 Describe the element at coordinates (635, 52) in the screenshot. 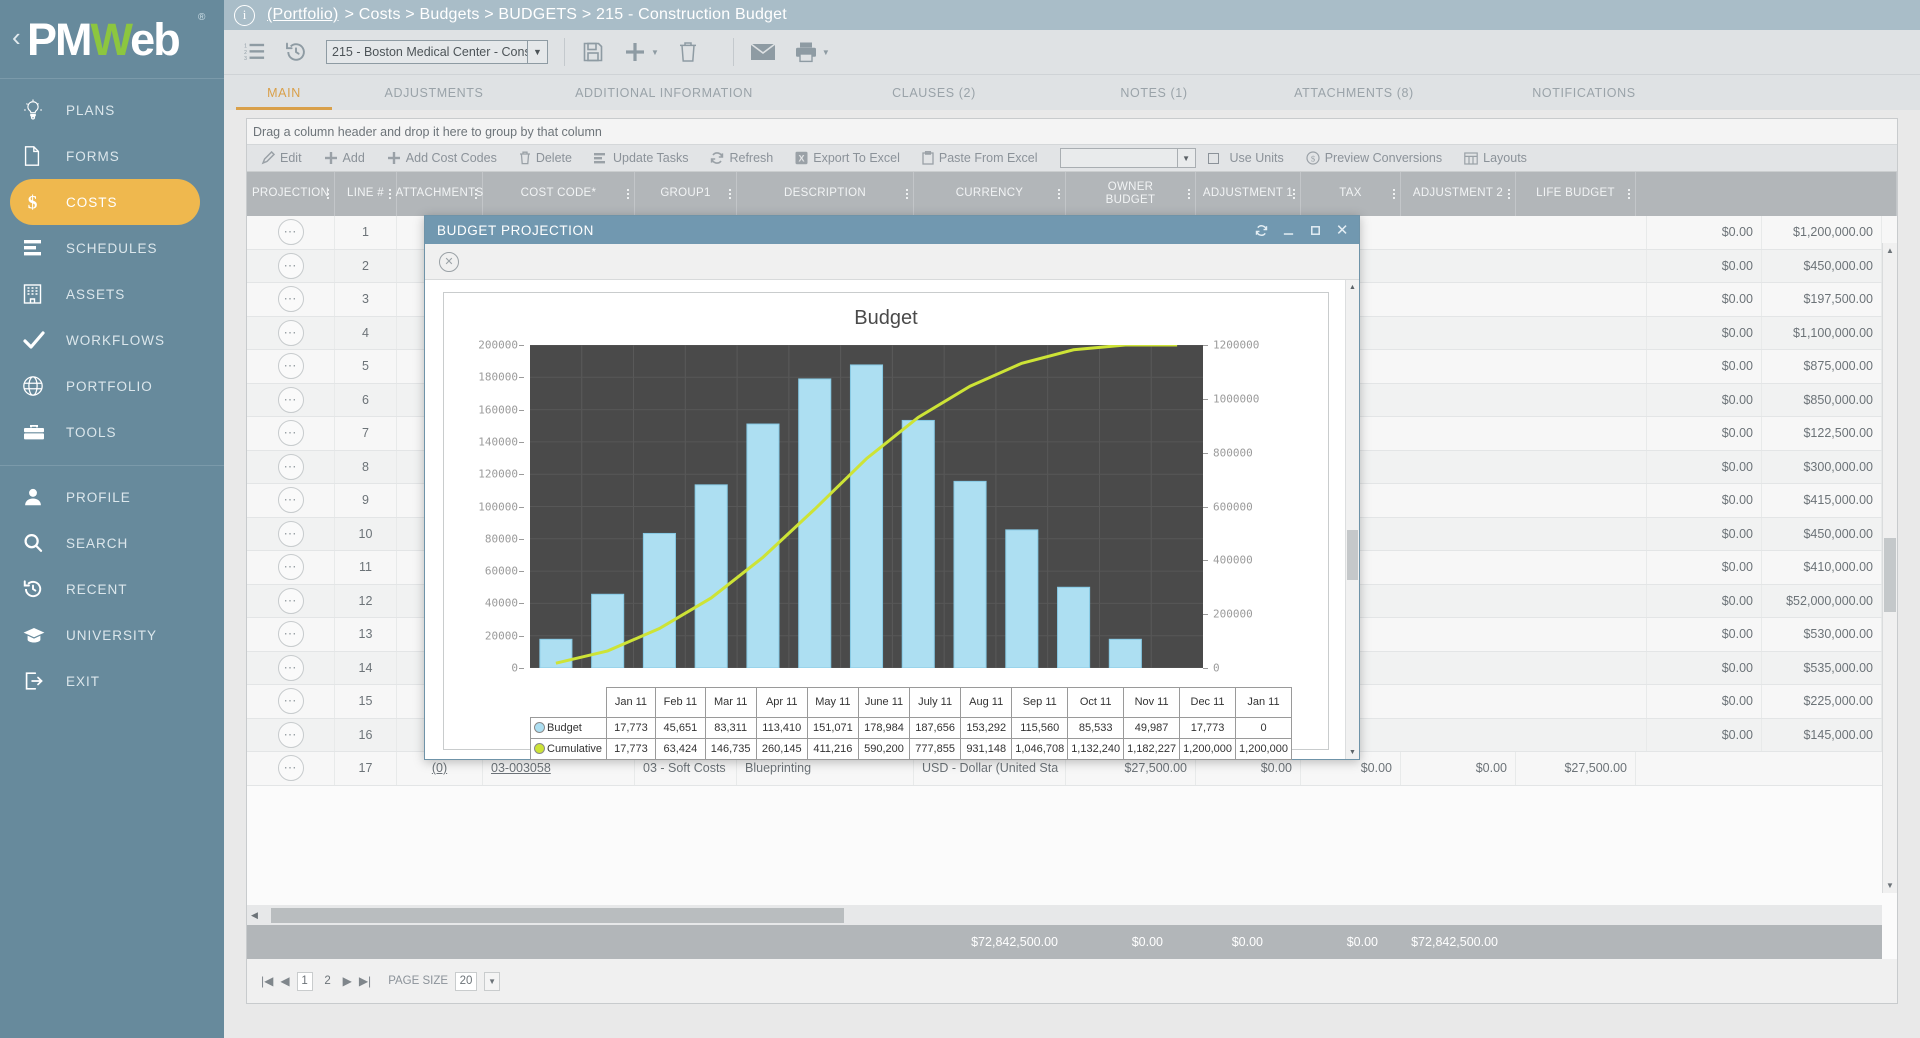

I see `add-icon` at that location.